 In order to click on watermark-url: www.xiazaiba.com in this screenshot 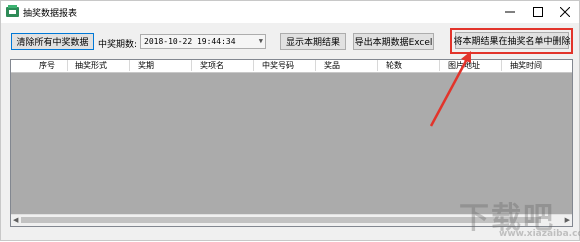, I will do `click(539, 234)`.